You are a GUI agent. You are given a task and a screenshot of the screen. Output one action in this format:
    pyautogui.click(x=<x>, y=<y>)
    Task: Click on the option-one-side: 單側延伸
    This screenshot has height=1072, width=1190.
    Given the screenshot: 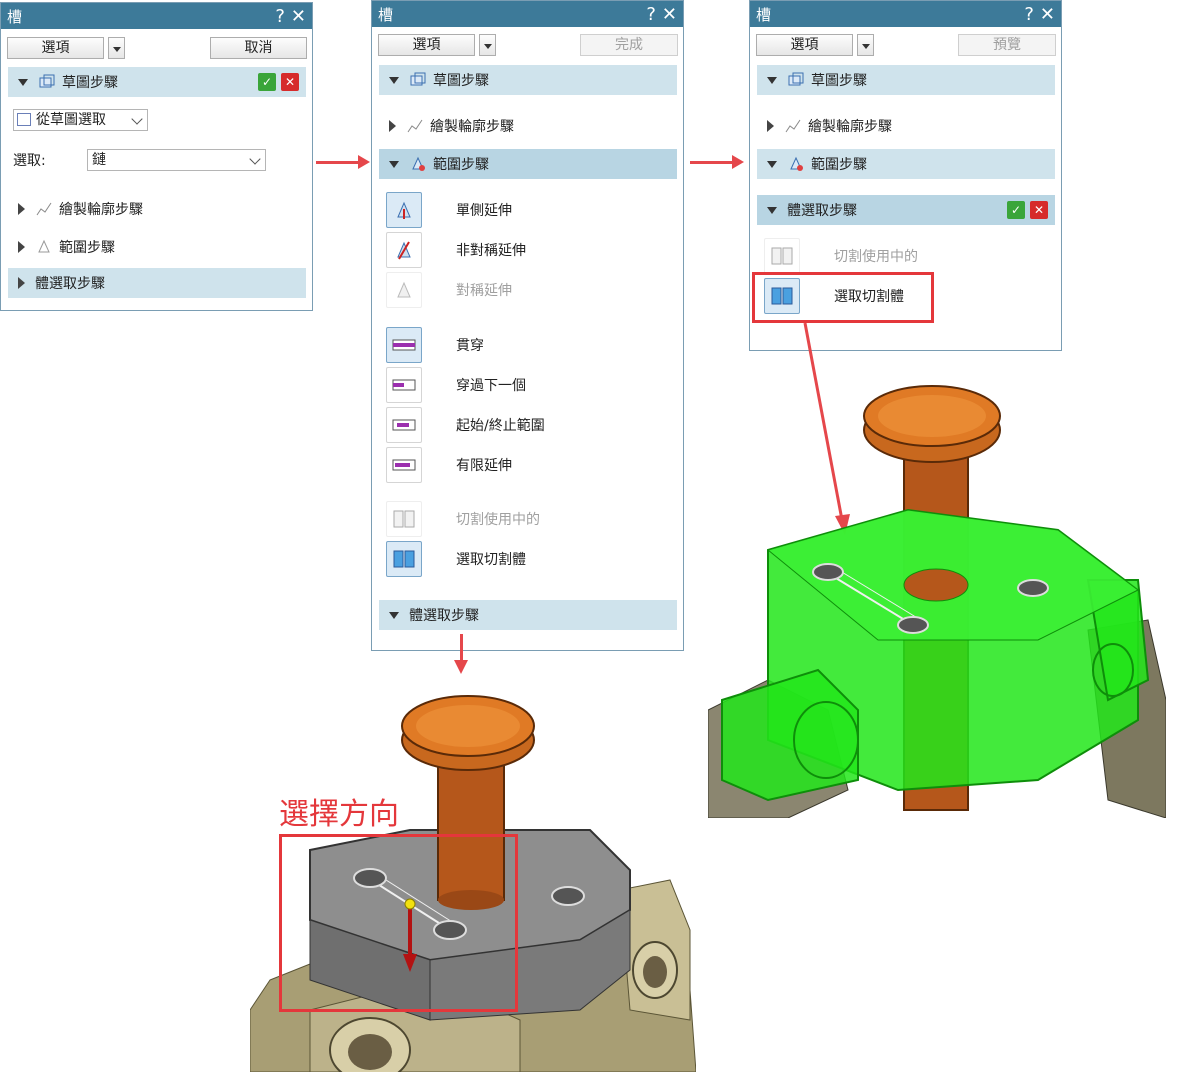 What is the action you would take?
    pyautogui.click(x=449, y=210)
    